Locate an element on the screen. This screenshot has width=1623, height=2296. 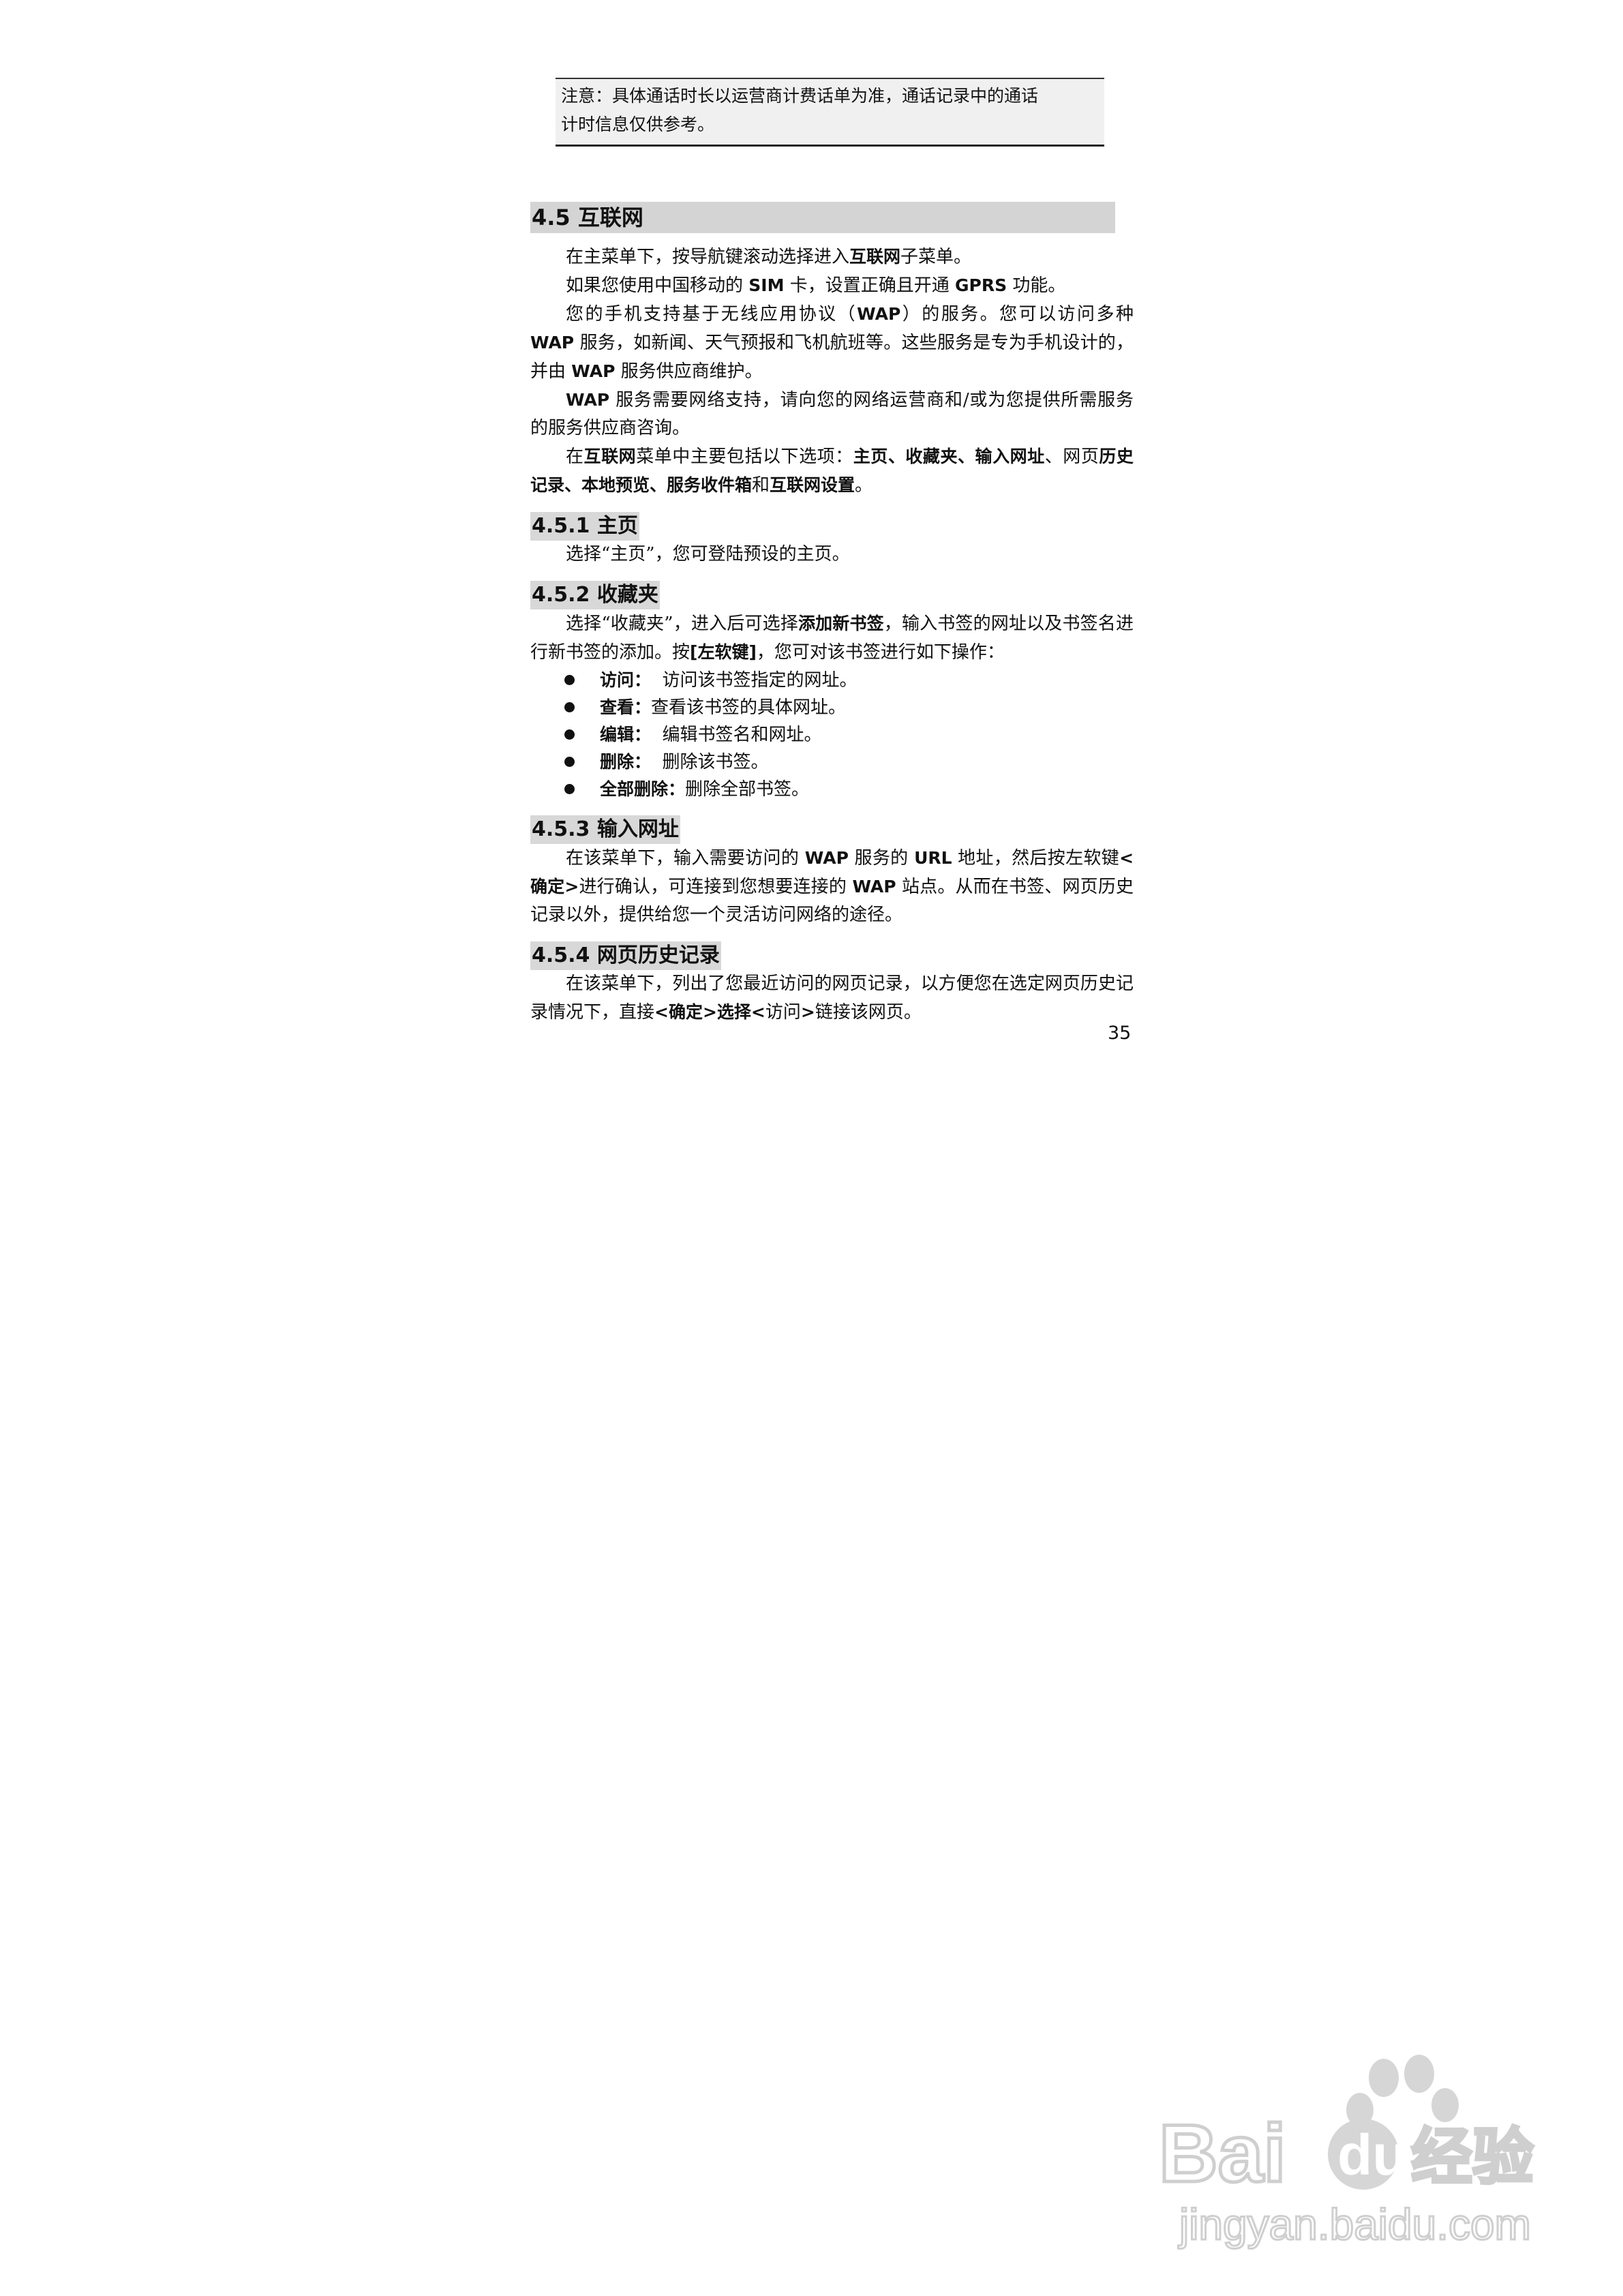
text-run: ，您可对该书签进行如下操作： is located at coordinates (880, 652).